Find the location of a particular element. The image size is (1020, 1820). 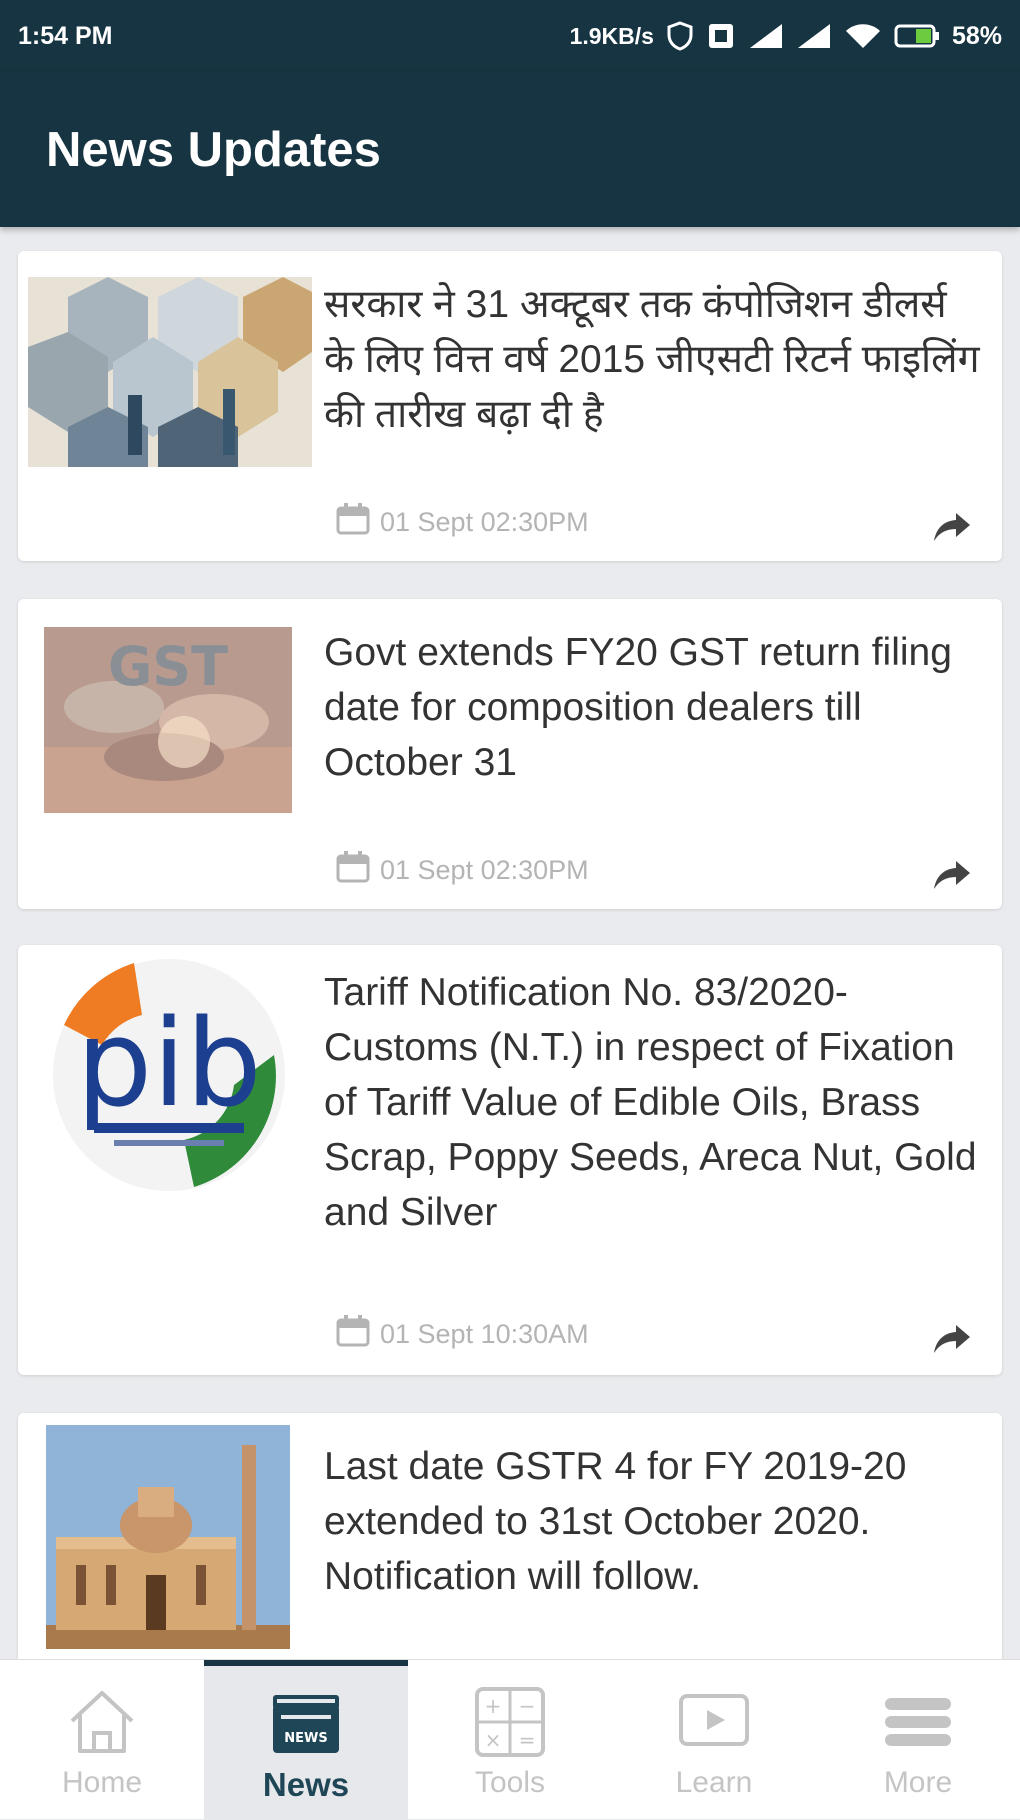

shield-icon is located at coordinates (680, 36).